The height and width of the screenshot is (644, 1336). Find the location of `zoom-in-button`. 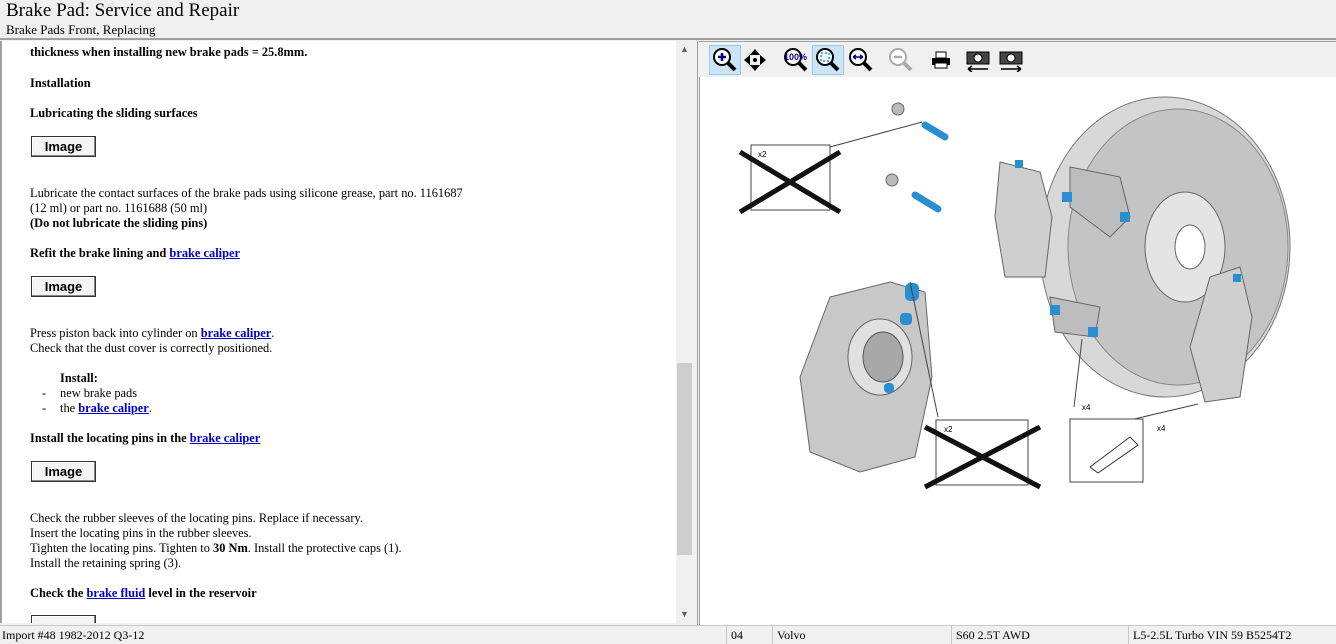

zoom-in-button is located at coordinates (725, 60).